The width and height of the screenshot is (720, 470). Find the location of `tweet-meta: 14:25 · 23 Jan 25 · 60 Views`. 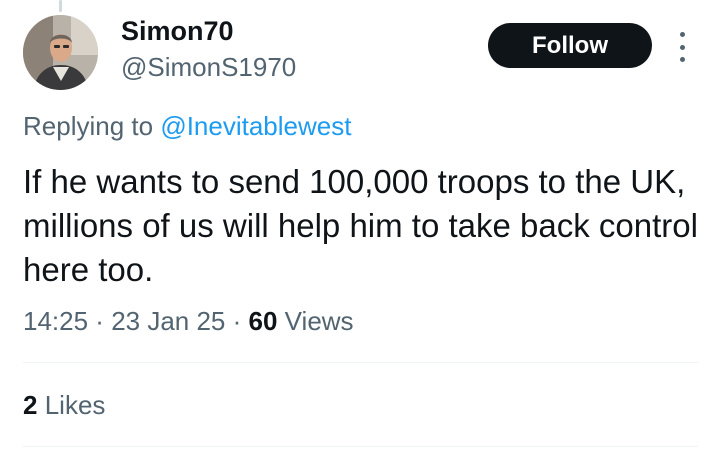

tweet-meta: 14:25 · 23 Jan 25 · 60 Views is located at coordinates (188, 321).